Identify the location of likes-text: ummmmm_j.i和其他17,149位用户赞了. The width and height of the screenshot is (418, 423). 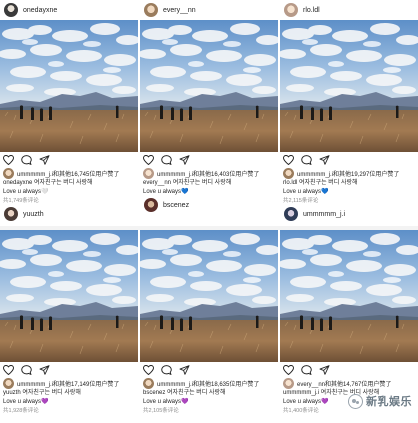
(68, 383).